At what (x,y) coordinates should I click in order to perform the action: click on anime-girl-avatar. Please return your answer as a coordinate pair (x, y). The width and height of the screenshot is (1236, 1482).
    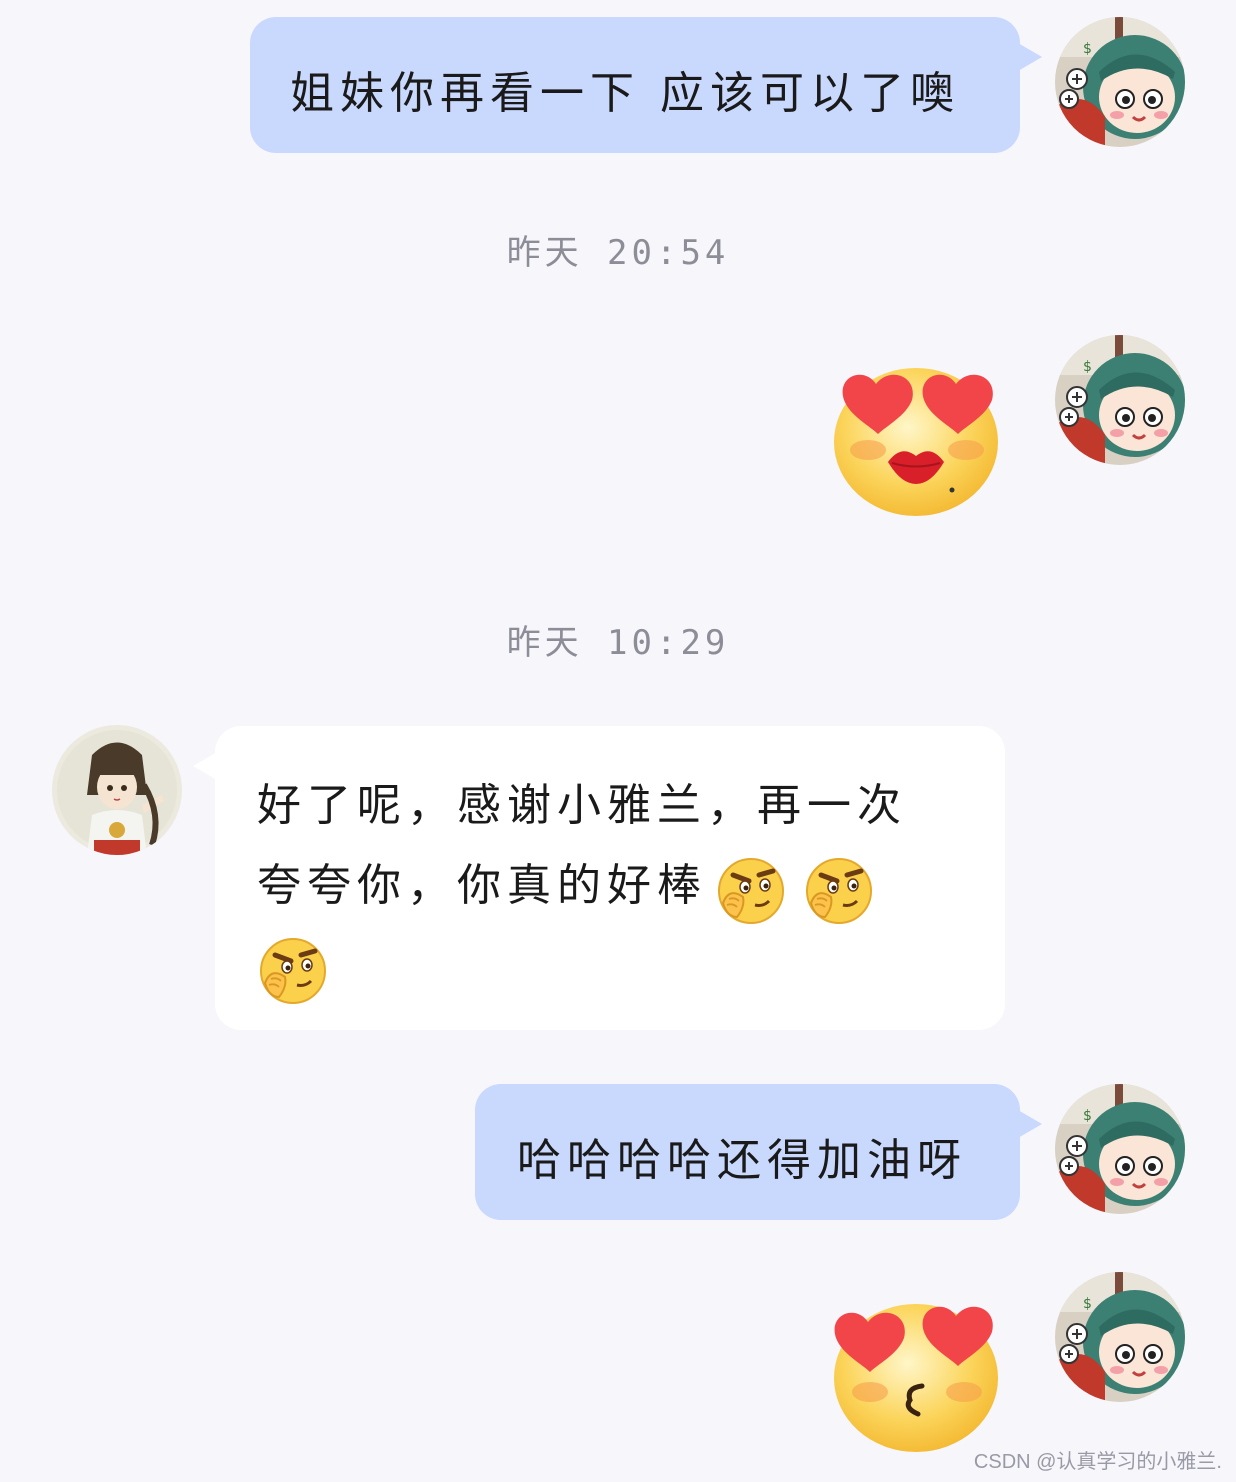
    Looking at the image, I should click on (117, 790).